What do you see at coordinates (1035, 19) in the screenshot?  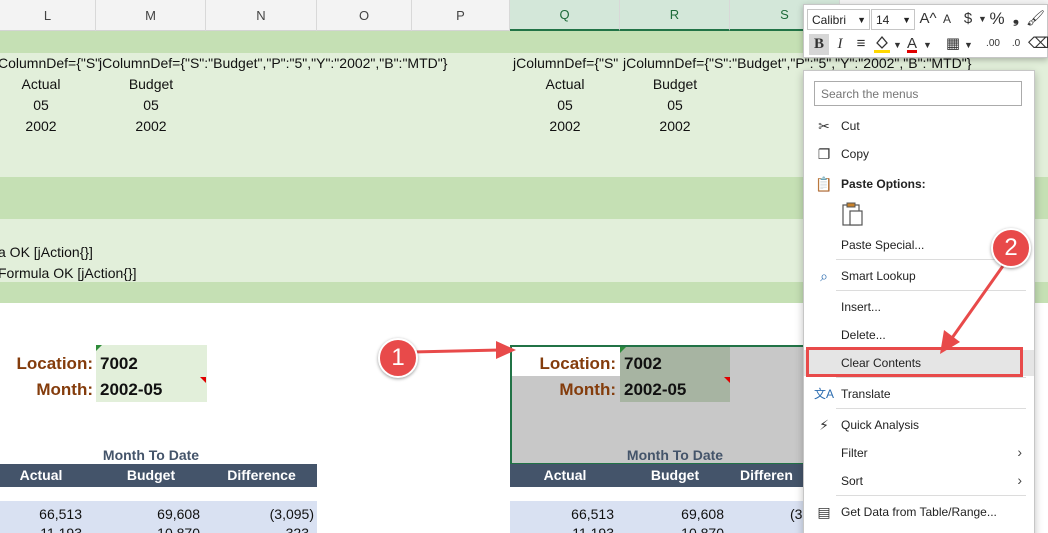 I see `format-painter-icon: 🖌` at bounding box center [1035, 19].